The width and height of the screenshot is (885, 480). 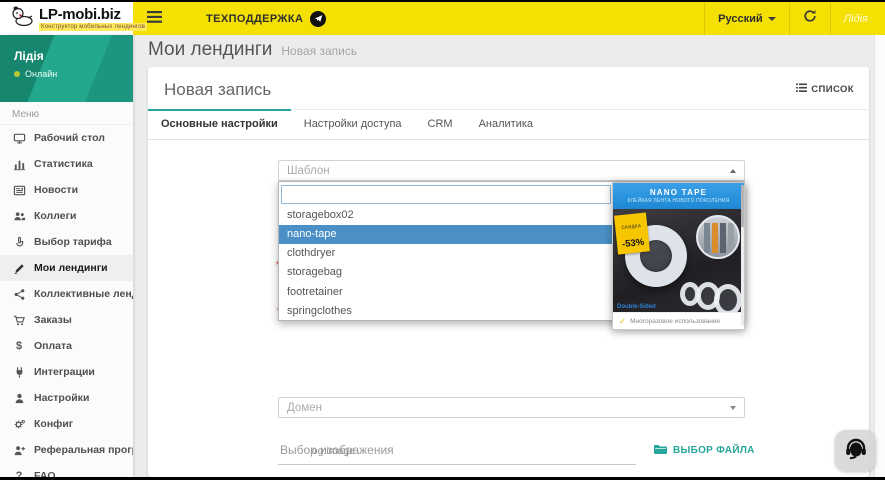 I want to click on dropdown-option: storagebag, so click(x=446, y=272).